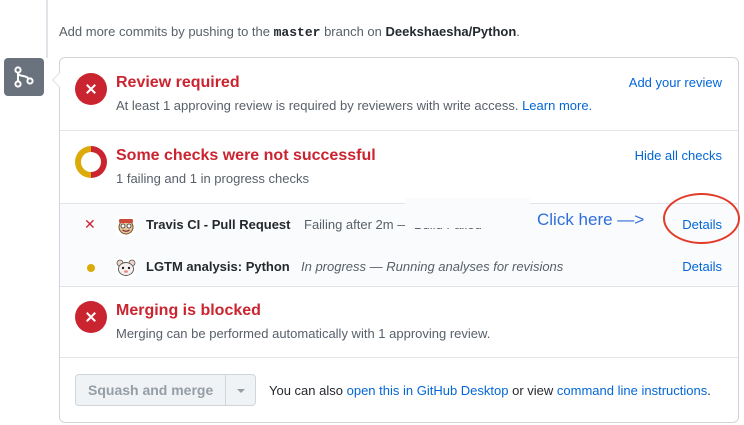 Image resolution: width=744 pixels, height=425 pixels. Describe the element at coordinates (47, 29) in the screenshot. I see `timeline-line` at that location.